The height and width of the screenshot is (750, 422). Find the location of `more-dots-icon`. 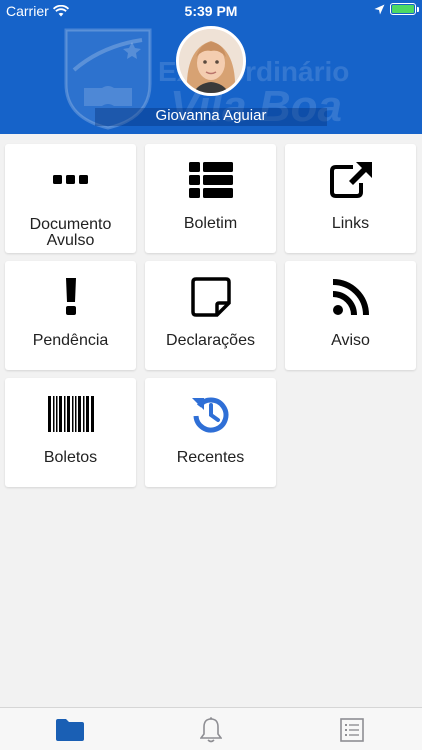

more-dots-icon is located at coordinates (70, 179).